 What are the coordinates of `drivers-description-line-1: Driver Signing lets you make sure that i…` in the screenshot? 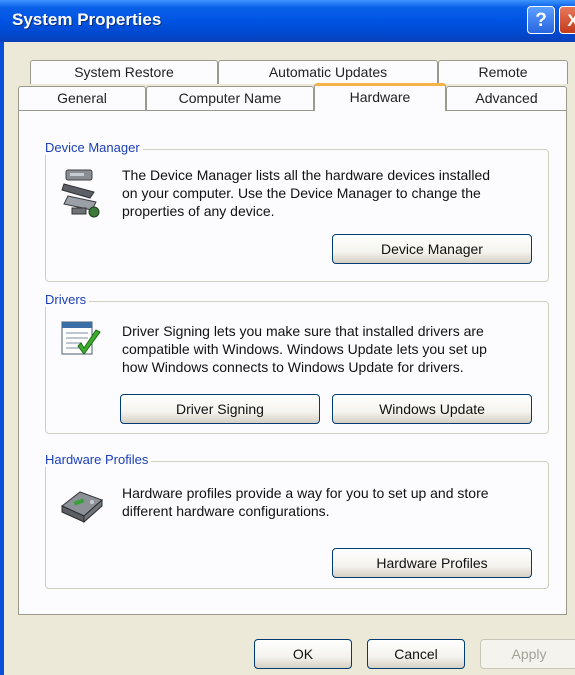 It's located at (303, 331).